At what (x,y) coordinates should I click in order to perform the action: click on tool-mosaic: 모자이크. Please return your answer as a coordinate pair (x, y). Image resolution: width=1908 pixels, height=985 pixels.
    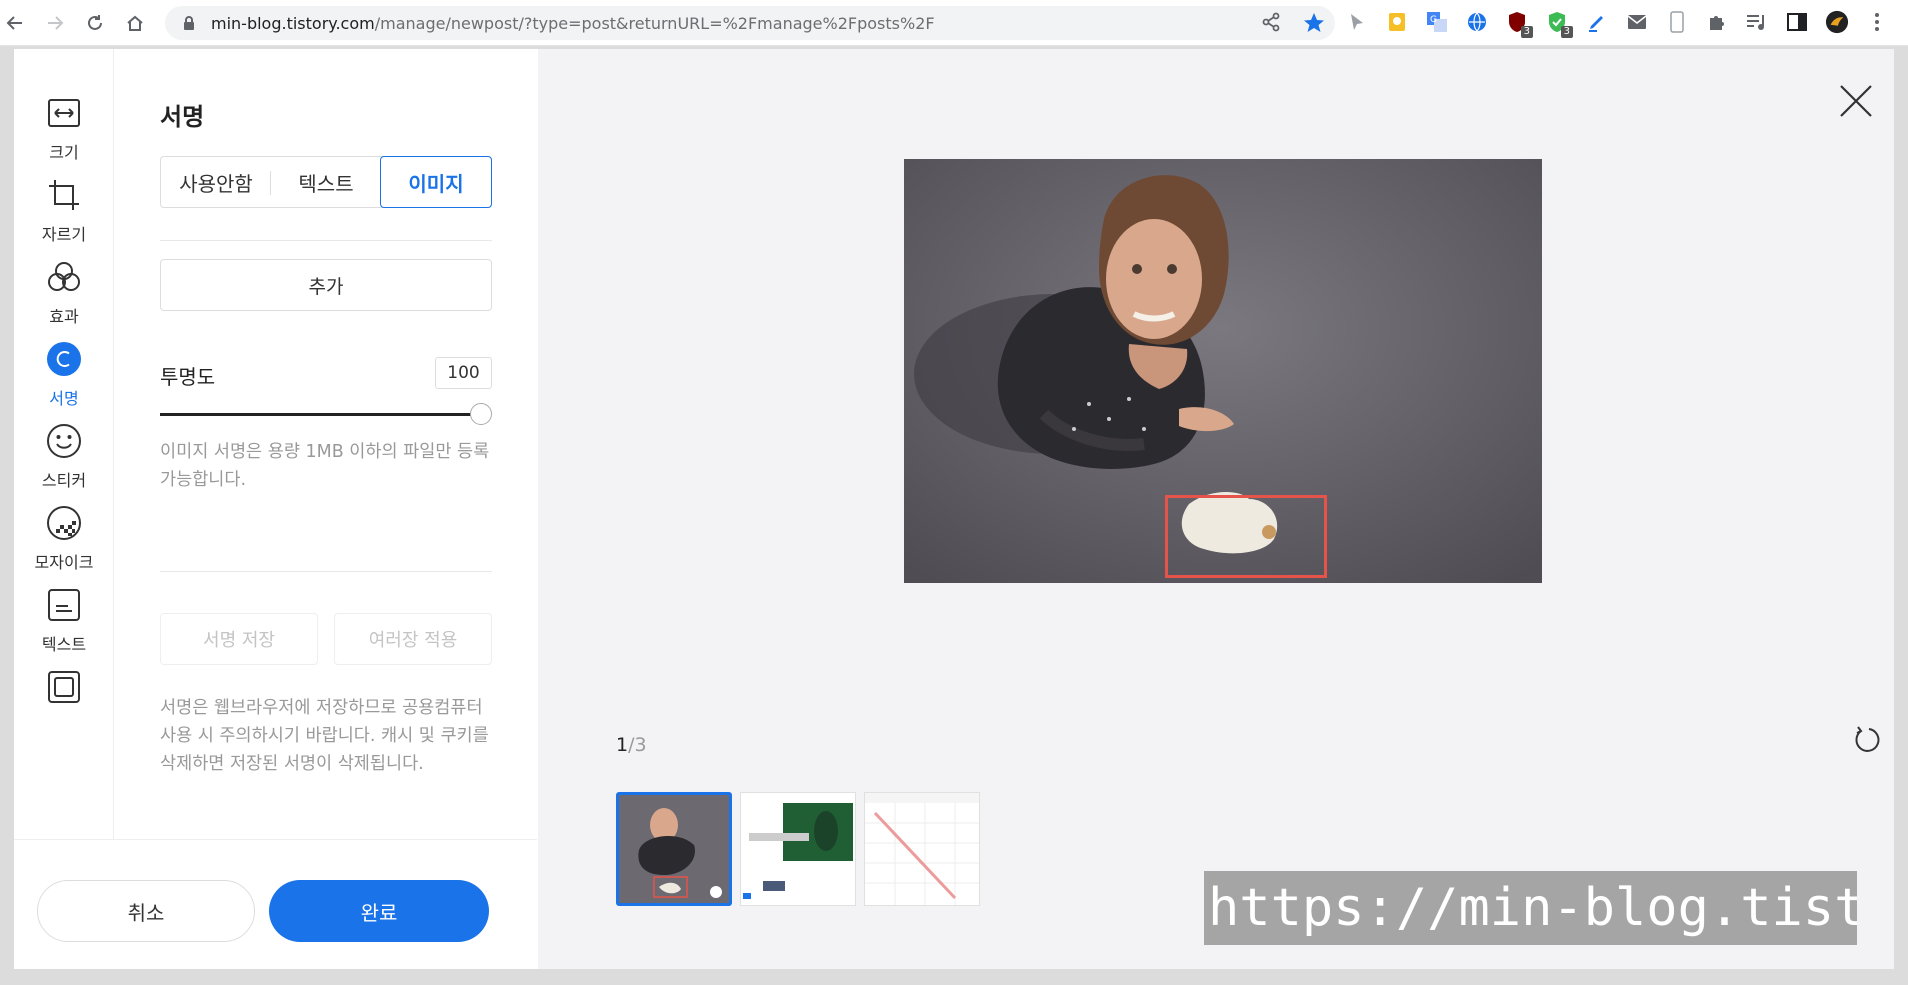
    Looking at the image, I should click on (64, 538).